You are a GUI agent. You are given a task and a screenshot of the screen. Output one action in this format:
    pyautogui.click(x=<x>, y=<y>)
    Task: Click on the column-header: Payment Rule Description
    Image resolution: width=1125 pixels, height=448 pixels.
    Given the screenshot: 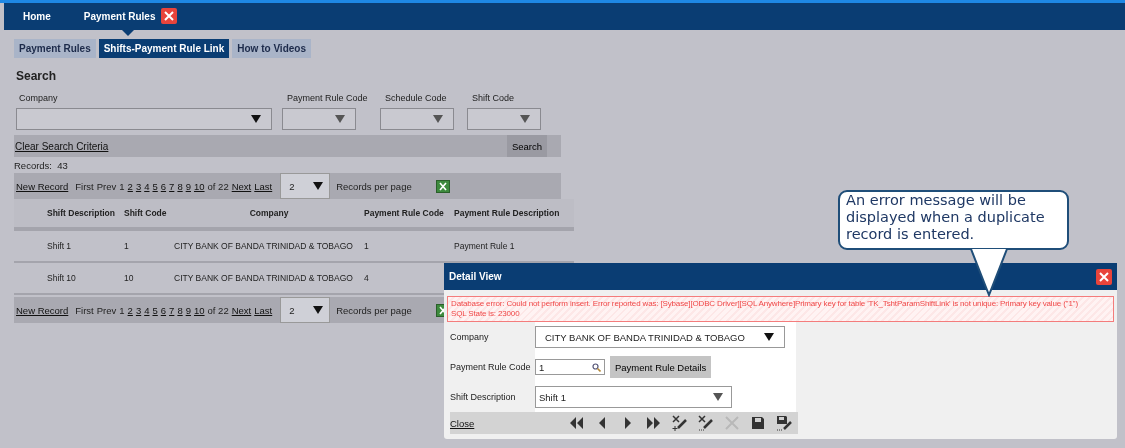 What is the action you would take?
    pyautogui.click(x=507, y=213)
    